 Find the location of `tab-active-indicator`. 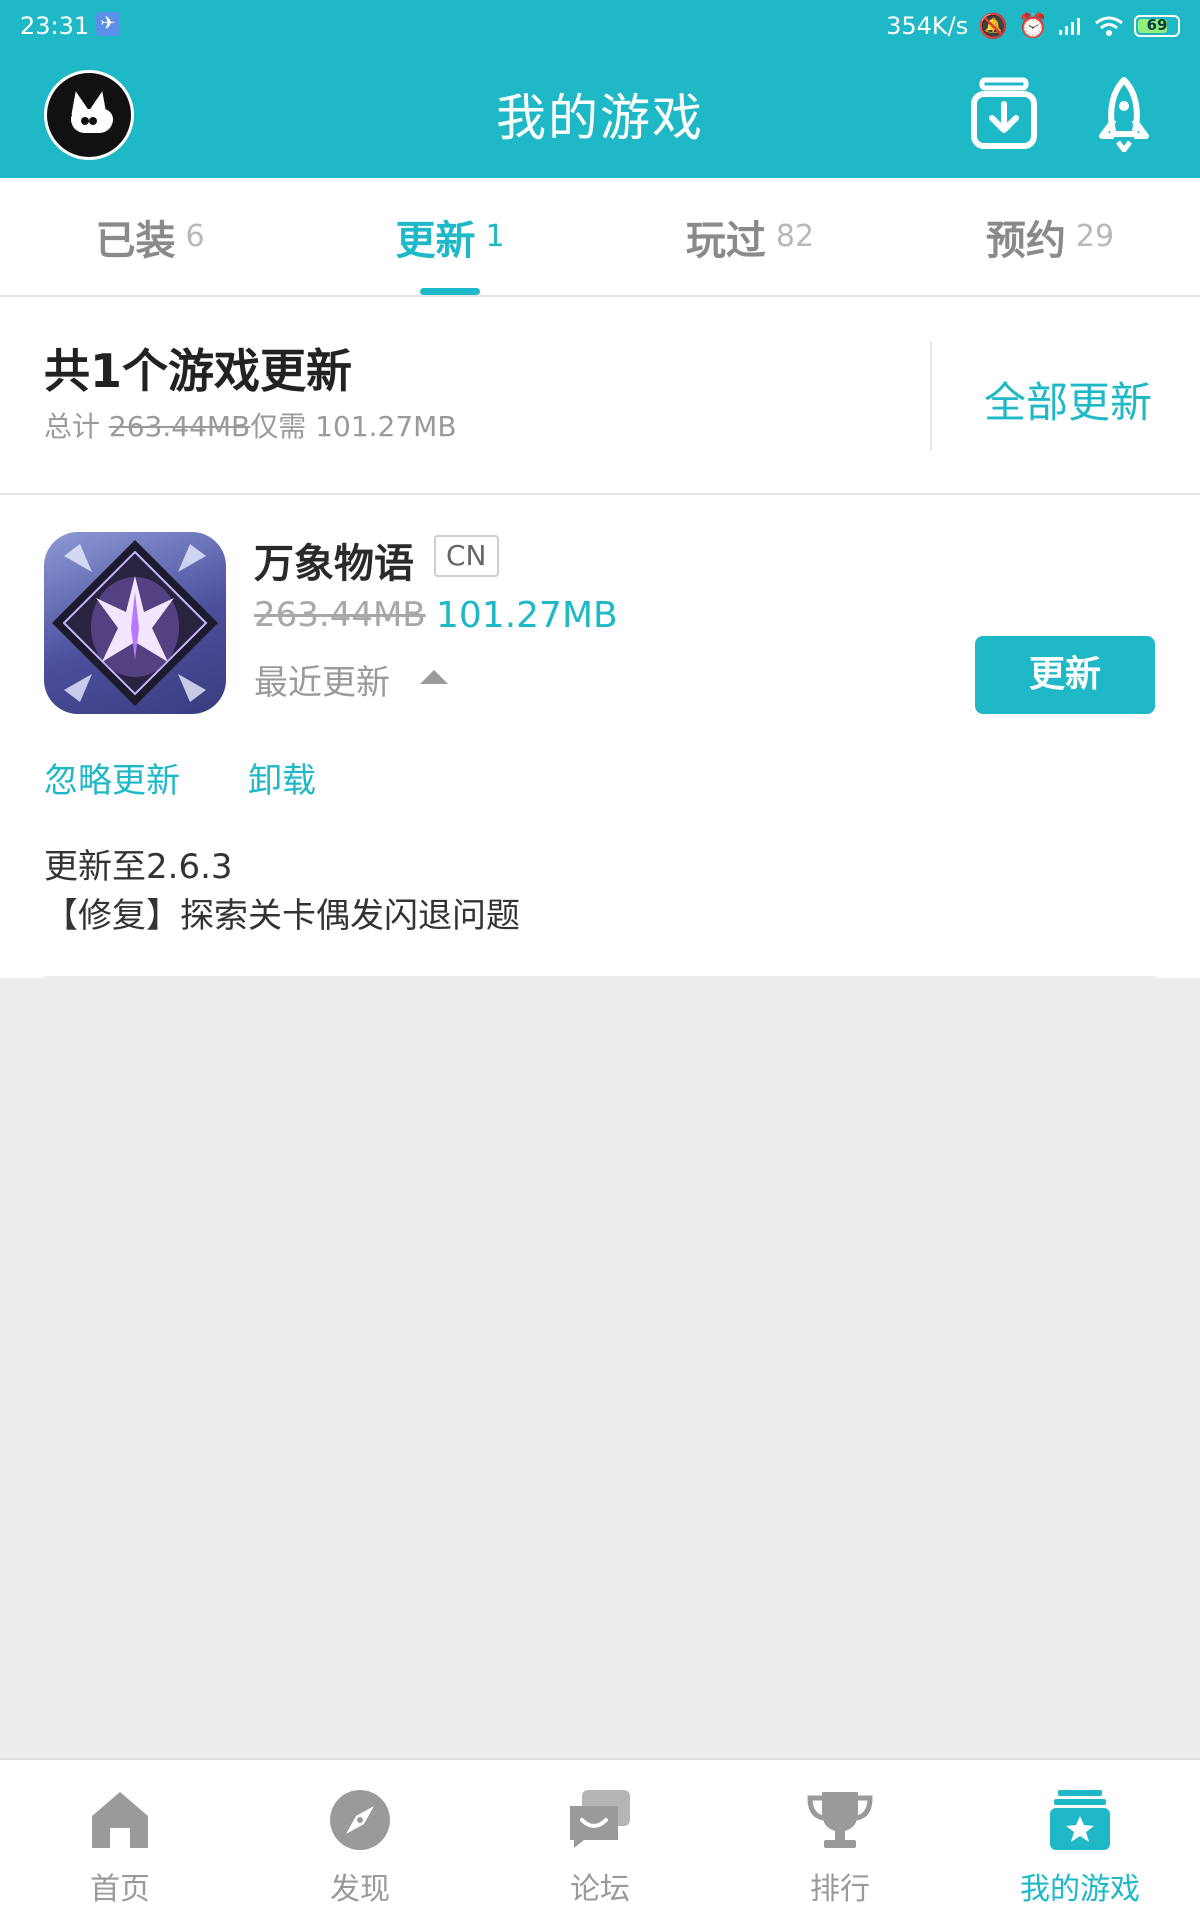

tab-active-indicator is located at coordinates (450, 291).